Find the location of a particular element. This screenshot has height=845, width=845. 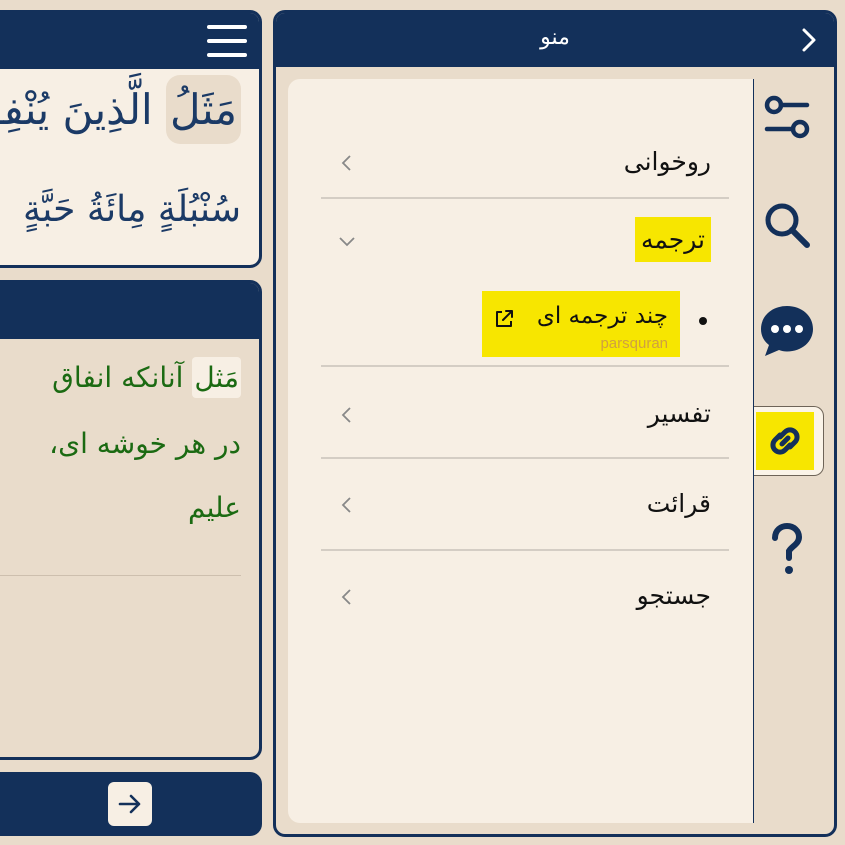

external-link-icon is located at coordinates (504, 318).